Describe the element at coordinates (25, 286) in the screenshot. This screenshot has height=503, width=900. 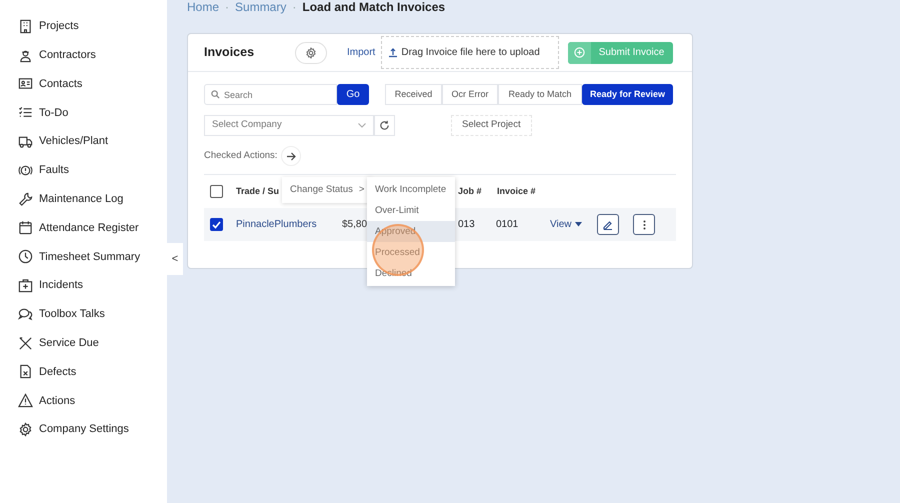
I see `first-aid-icon` at that location.